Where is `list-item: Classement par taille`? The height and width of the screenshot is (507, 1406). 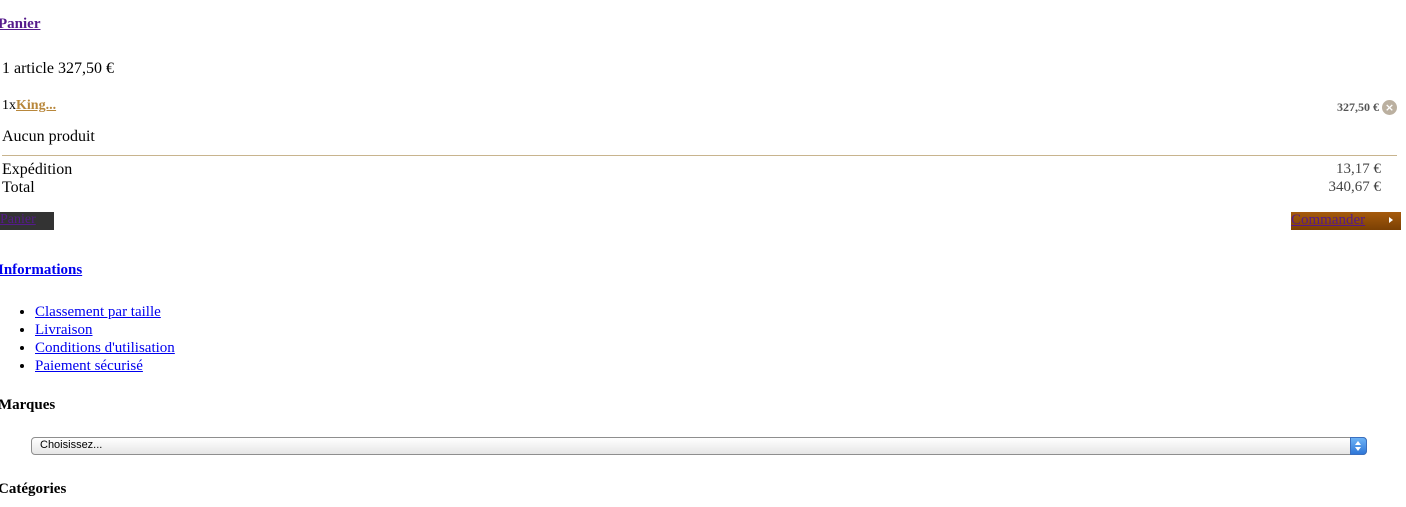
list-item: Classement par taille is located at coordinates (105, 312).